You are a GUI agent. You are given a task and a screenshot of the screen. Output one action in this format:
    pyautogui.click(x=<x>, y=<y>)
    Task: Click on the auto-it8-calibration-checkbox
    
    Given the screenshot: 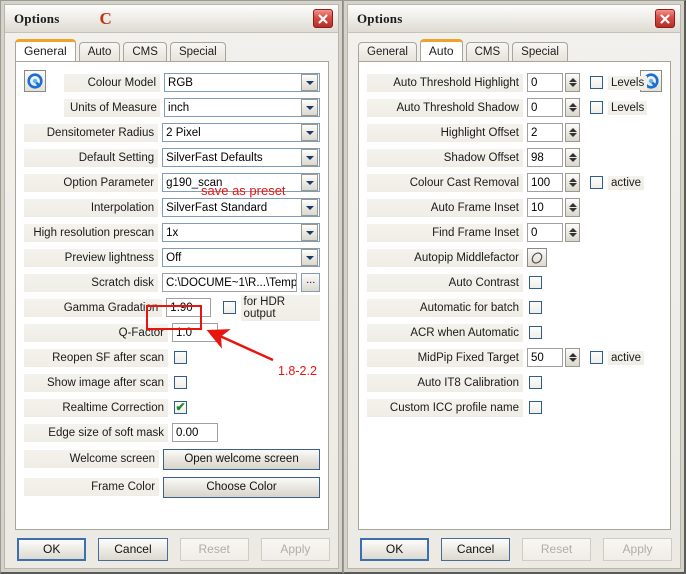 What is the action you would take?
    pyautogui.click(x=535, y=382)
    